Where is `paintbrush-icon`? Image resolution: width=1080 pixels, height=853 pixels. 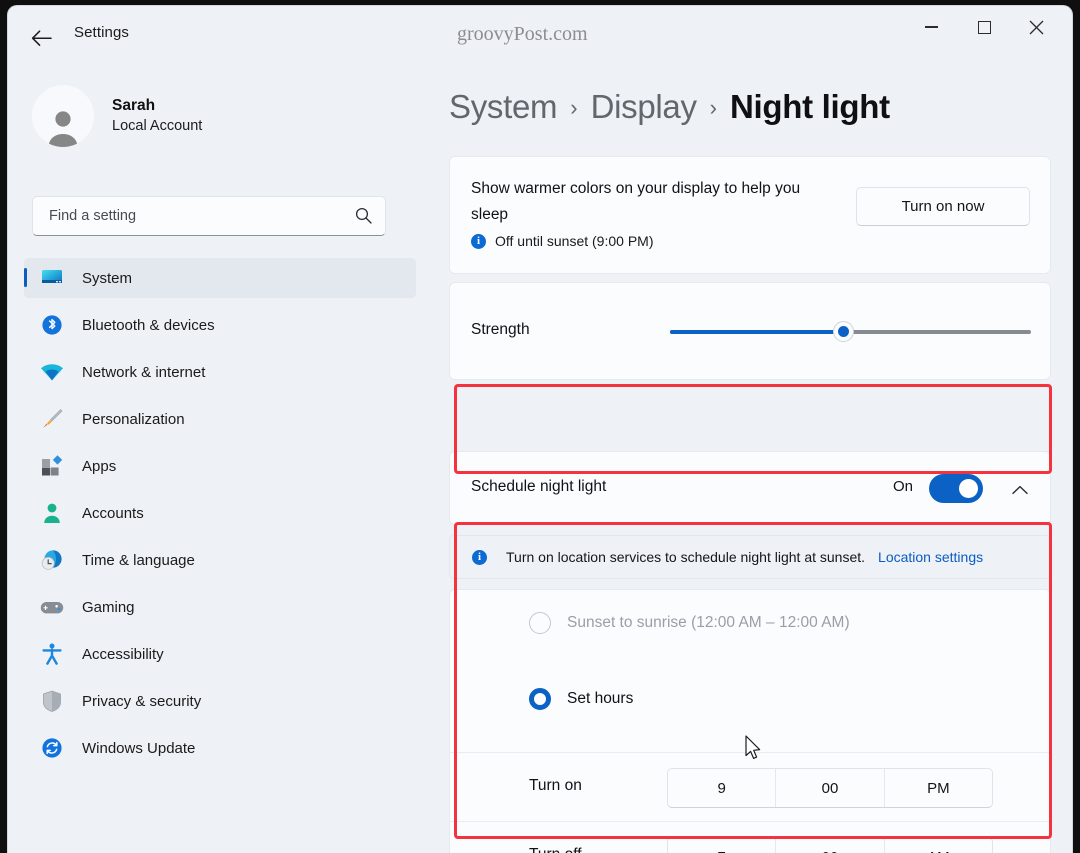 paintbrush-icon is located at coordinates (52, 419).